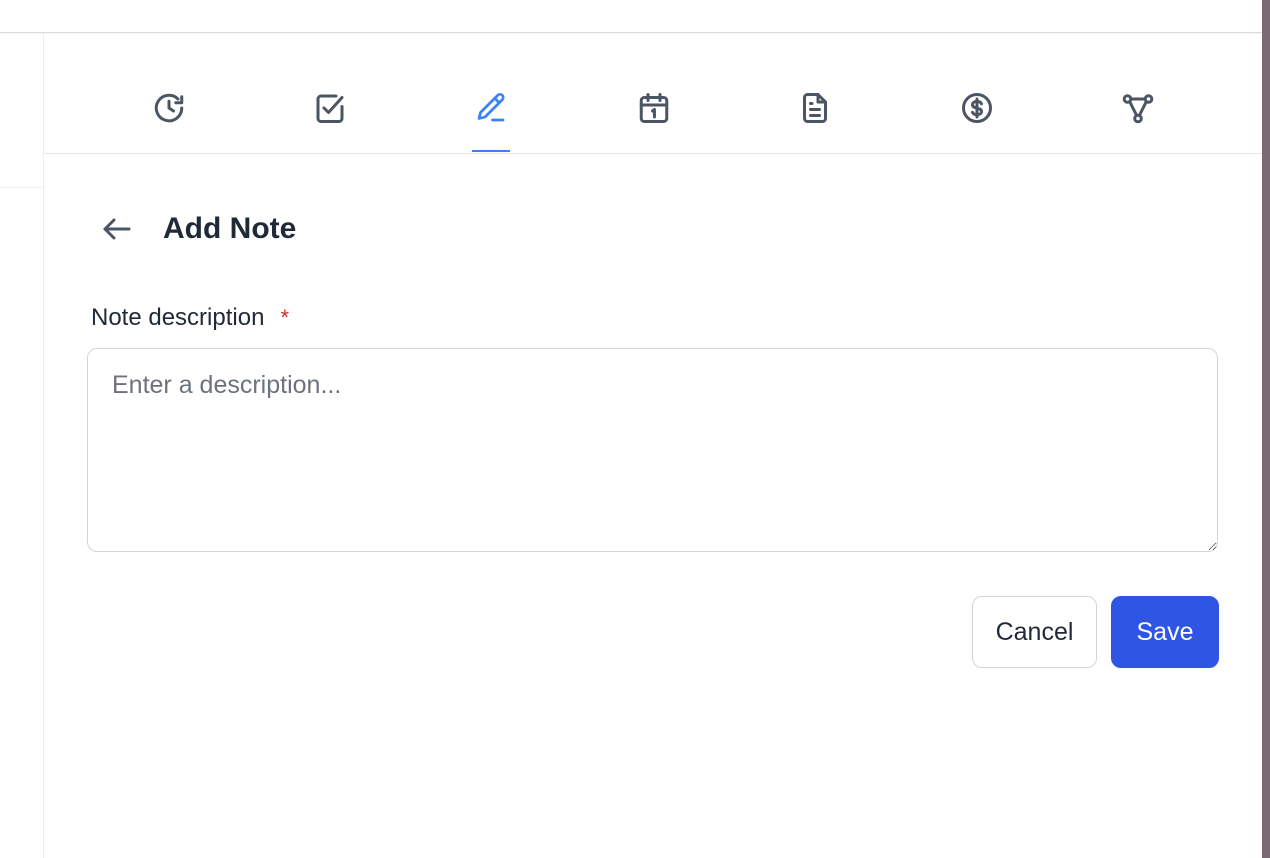 This screenshot has height=858, width=1270. I want to click on tab-history, so click(169, 121).